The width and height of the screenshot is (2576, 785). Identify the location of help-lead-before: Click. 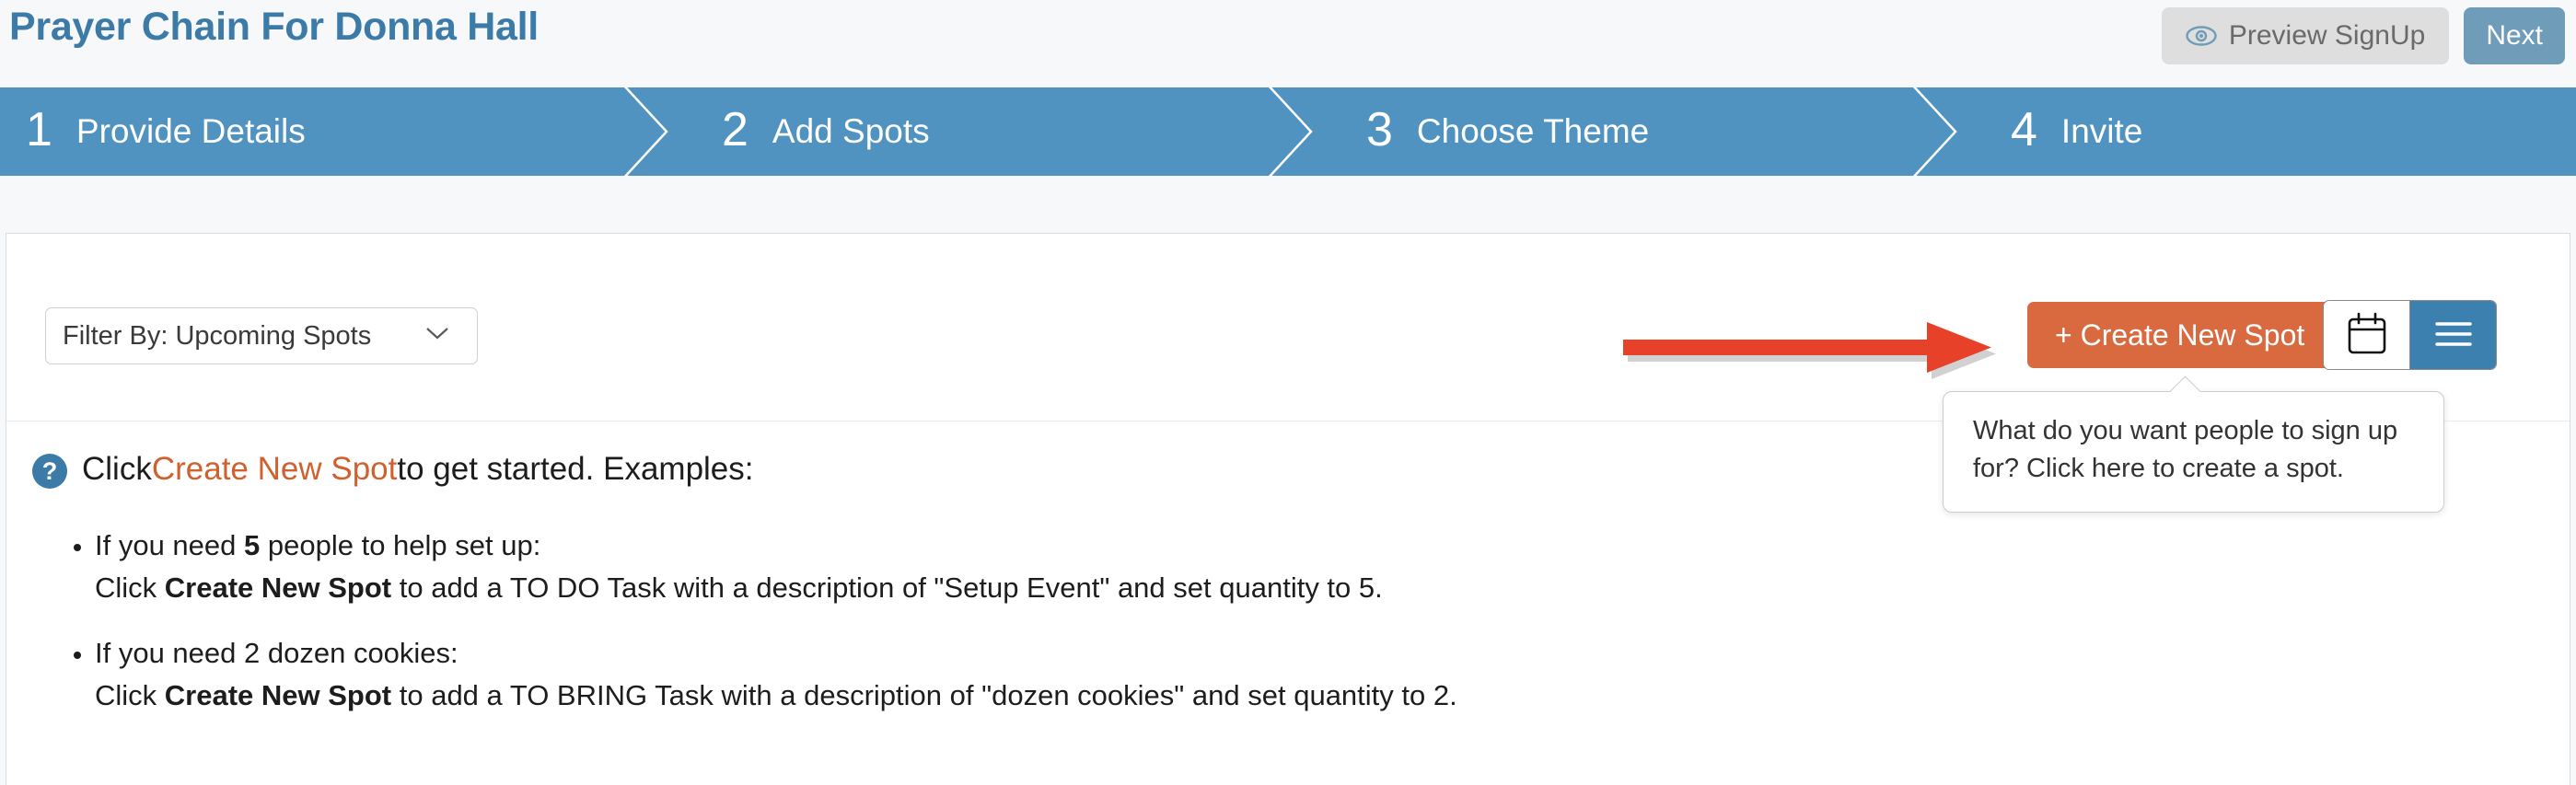
(117, 469).